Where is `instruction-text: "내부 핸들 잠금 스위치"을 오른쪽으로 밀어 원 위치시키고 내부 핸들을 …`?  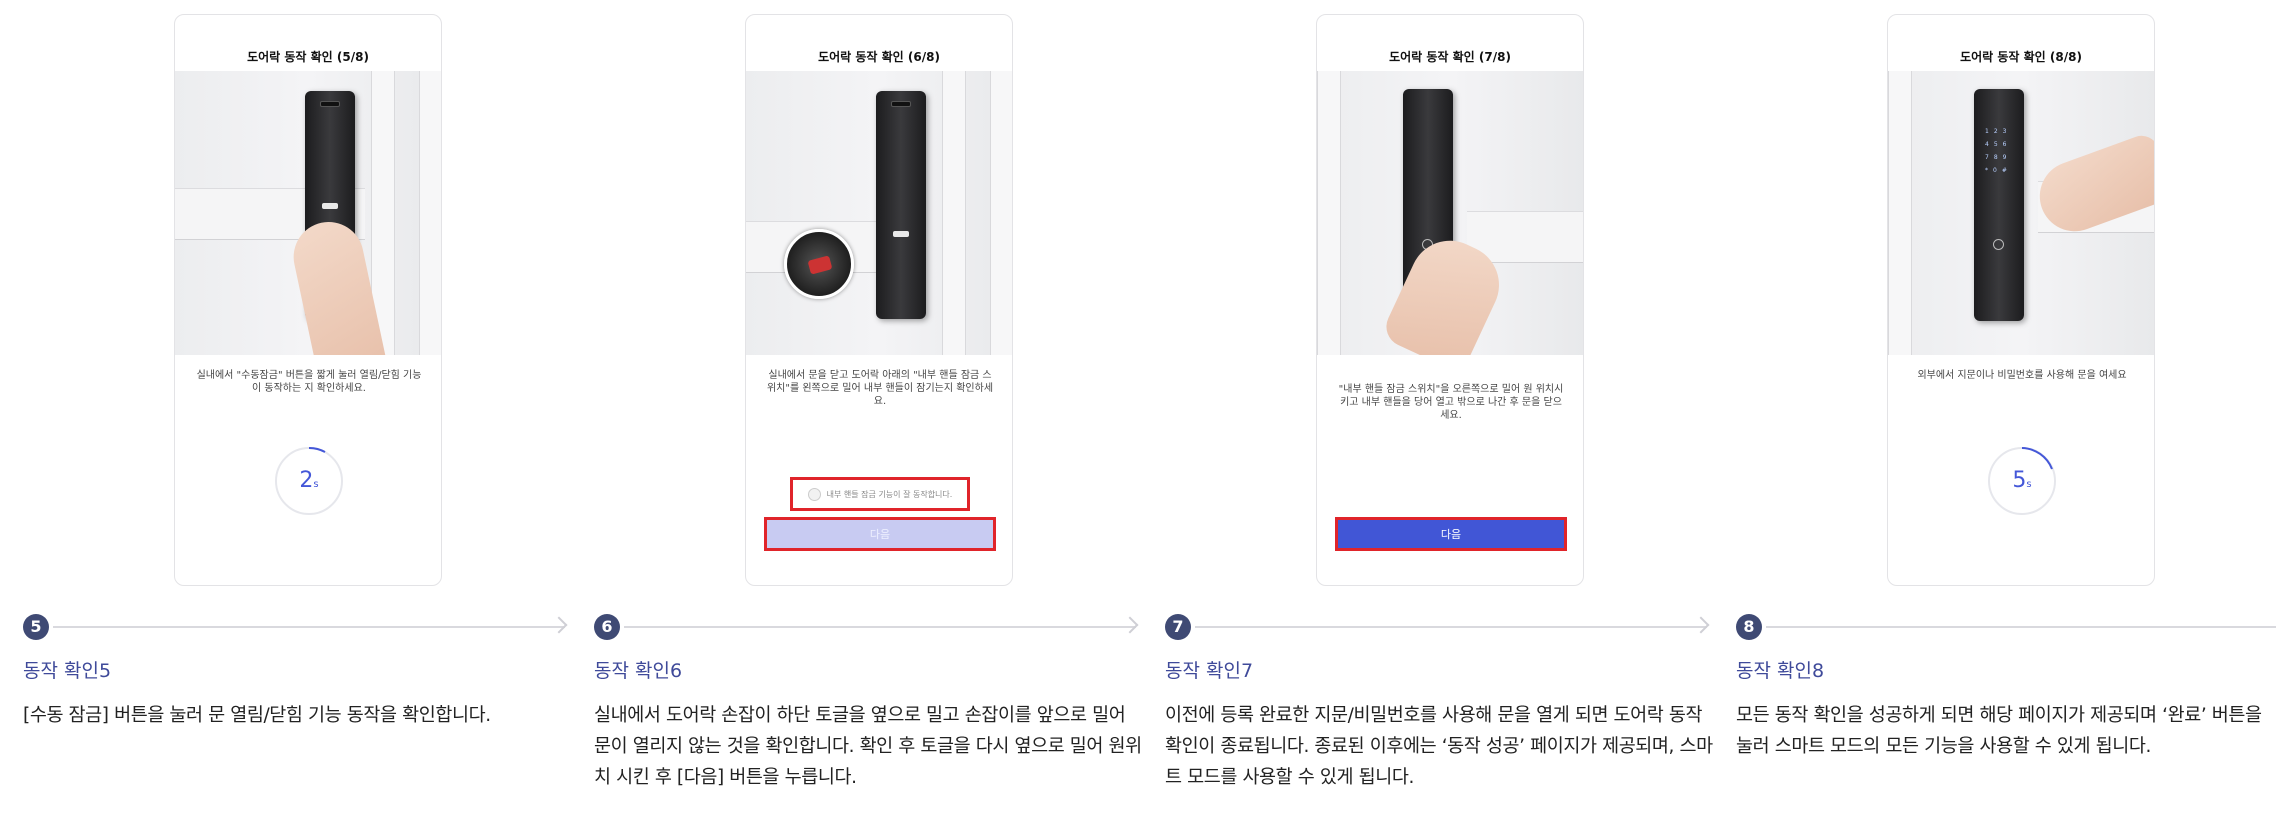
instruction-text: "내부 핸들 잠금 스위치"을 오른쪽으로 밀어 원 위치시키고 내부 핸들을 … is located at coordinates (1451, 402).